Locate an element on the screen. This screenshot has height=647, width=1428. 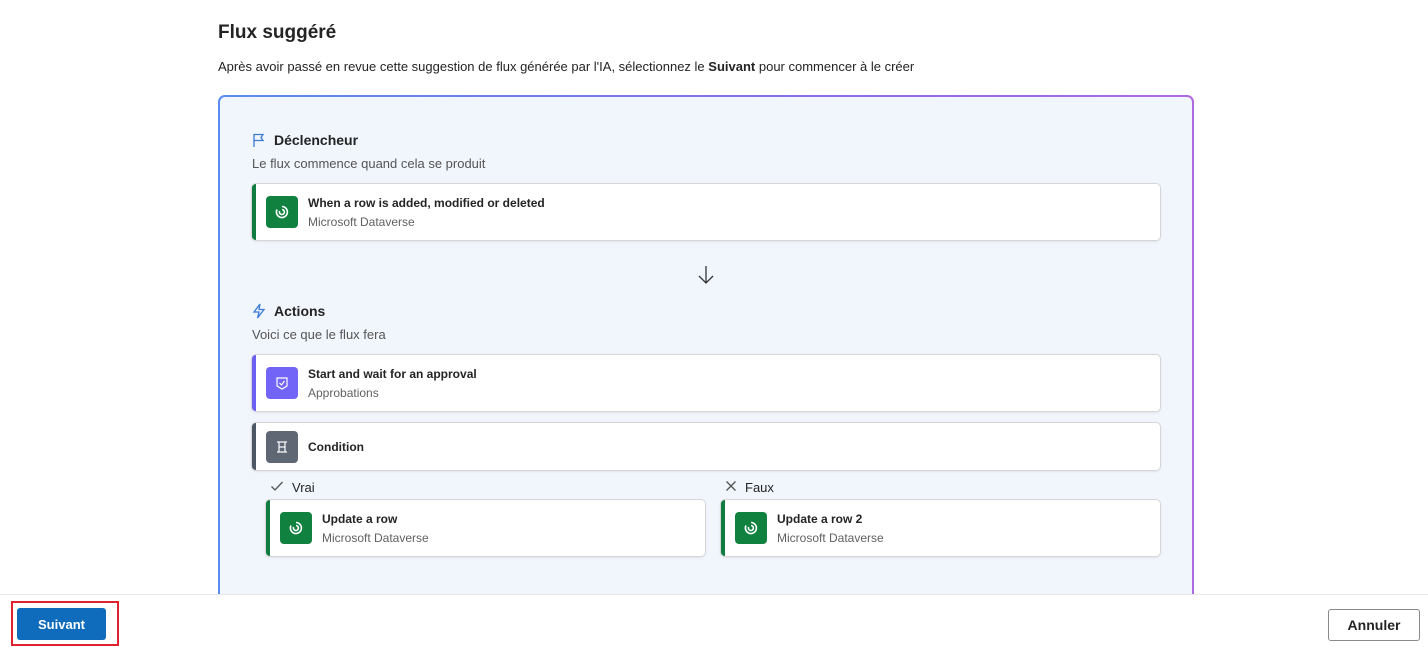
approval-icon is located at coordinates (282, 383).